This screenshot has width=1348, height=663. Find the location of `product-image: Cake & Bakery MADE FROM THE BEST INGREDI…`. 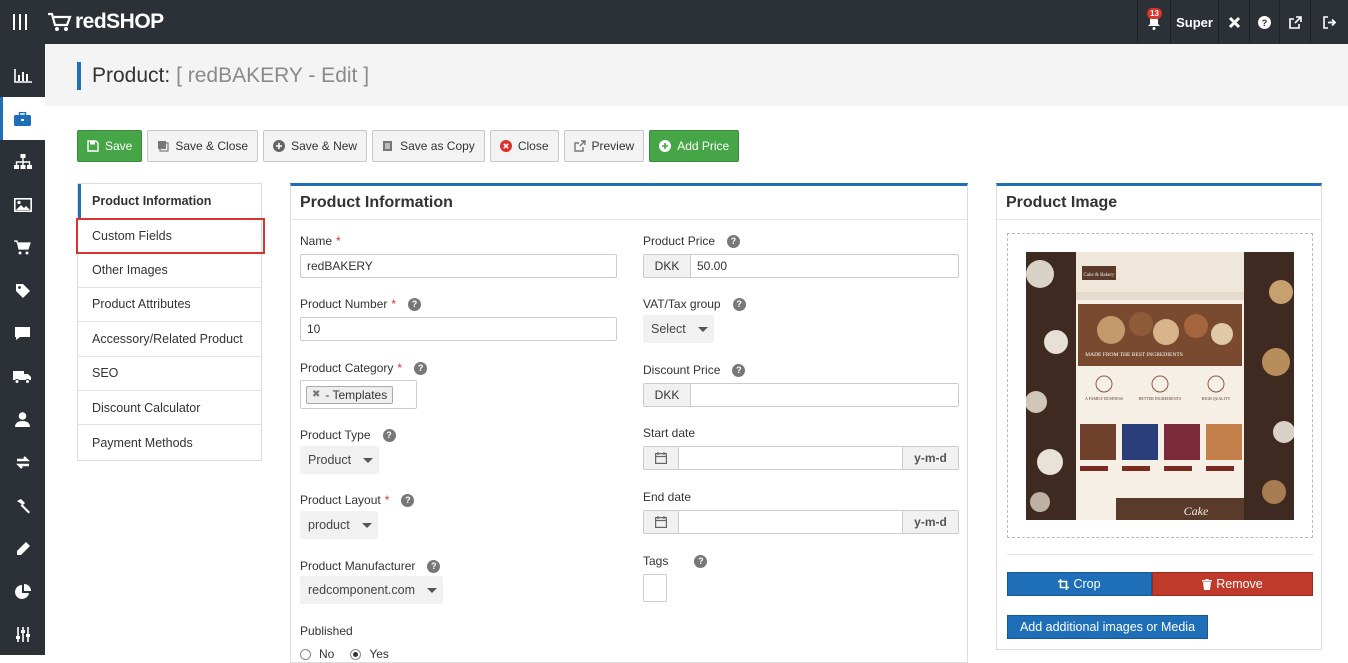

product-image: Cake & Bakery MADE FROM THE BEST INGREDI… is located at coordinates (1160, 386).